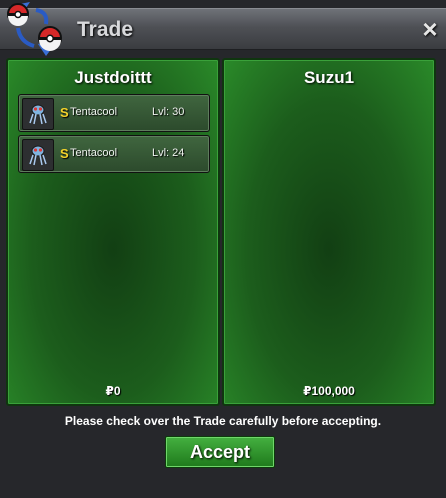 This screenshot has height=498, width=446. I want to click on trade-item: S Tentacool Lvl: 24, so click(114, 154).